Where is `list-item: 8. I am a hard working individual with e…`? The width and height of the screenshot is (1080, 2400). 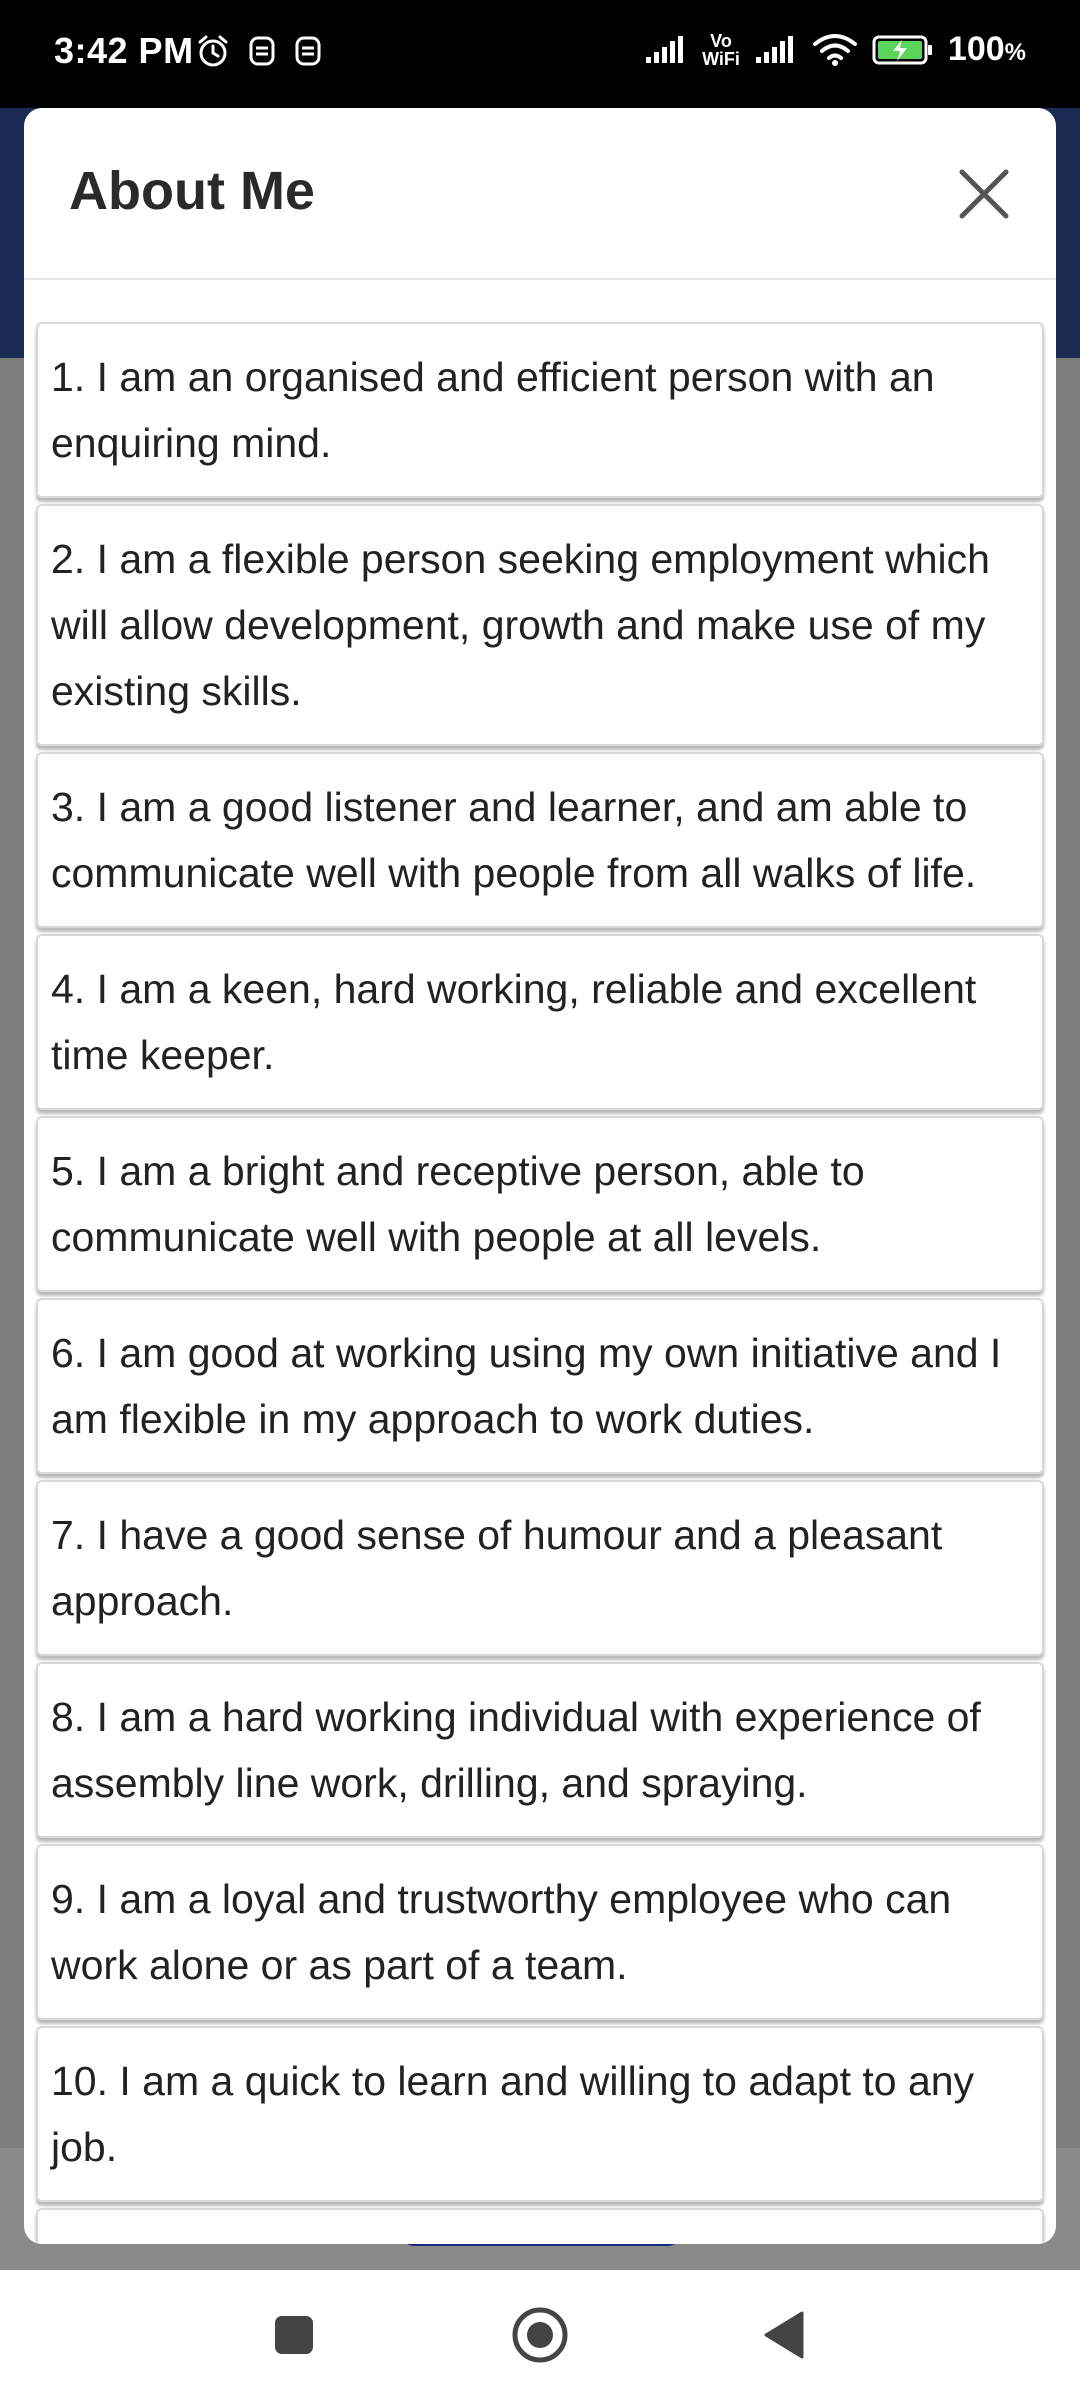 list-item: 8. I am a hard working individual with e… is located at coordinates (540, 1750).